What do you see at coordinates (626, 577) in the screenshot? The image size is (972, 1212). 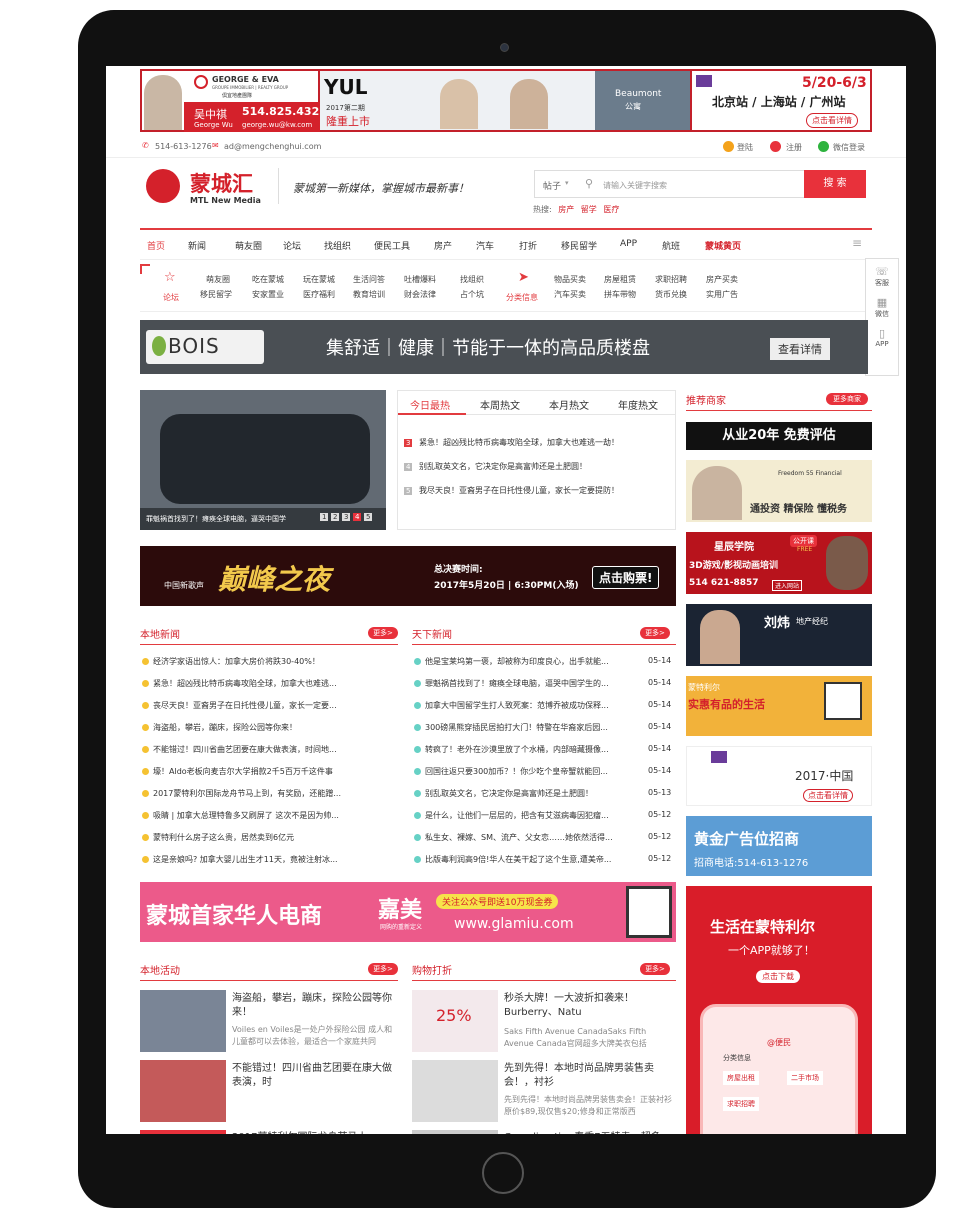 I see `buy-ticket-button: 点击购票!` at bounding box center [626, 577].